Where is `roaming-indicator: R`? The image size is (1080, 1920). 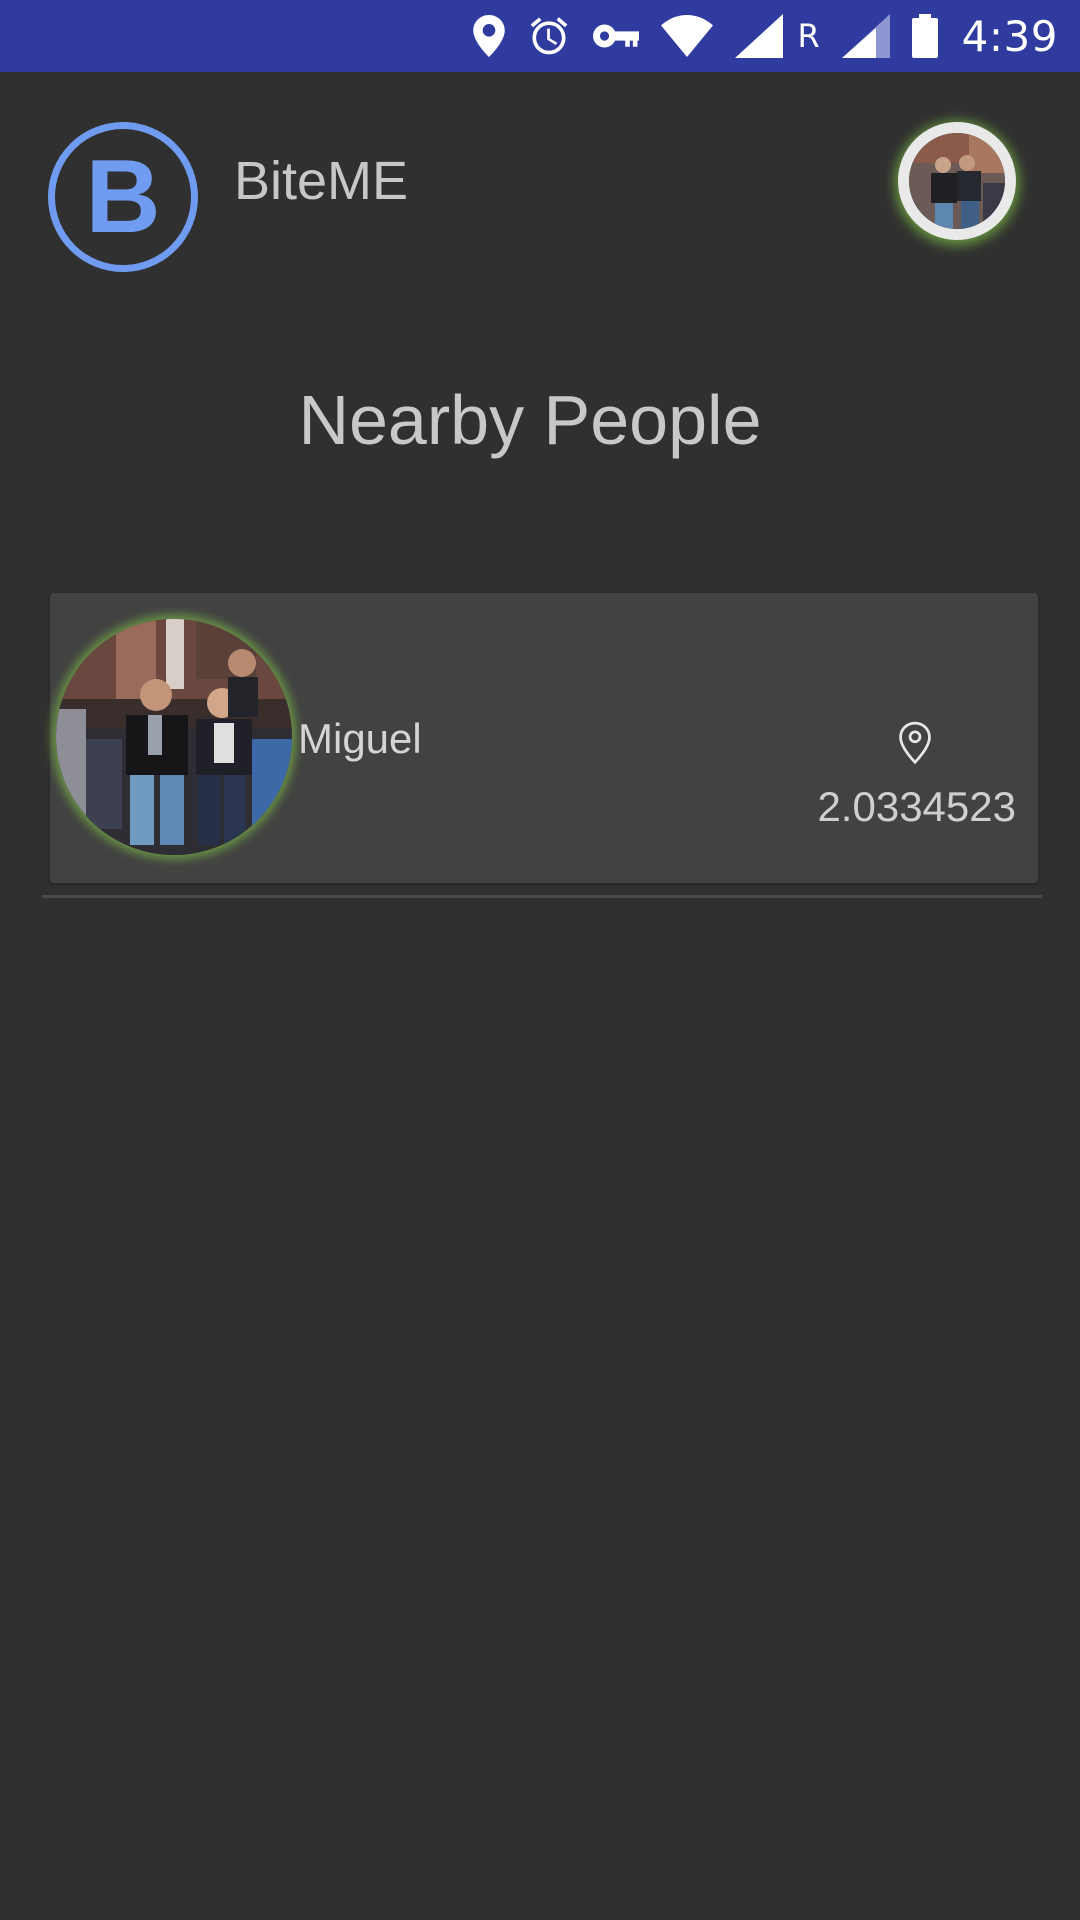 roaming-indicator: R is located at coordinates (808, 36).